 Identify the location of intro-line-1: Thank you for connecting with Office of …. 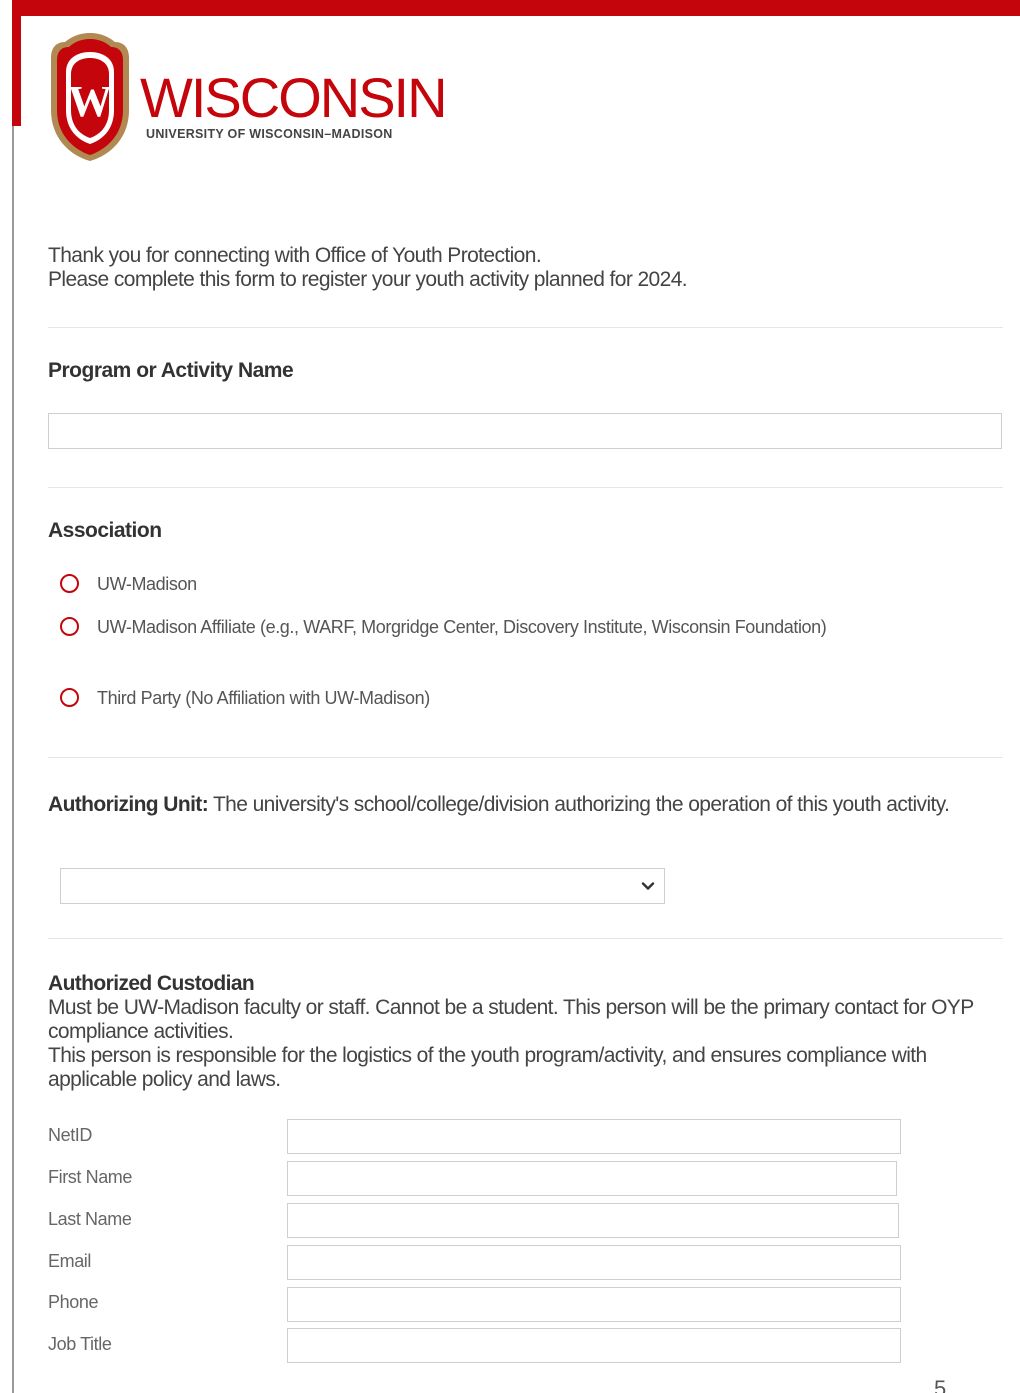
(295, 255).